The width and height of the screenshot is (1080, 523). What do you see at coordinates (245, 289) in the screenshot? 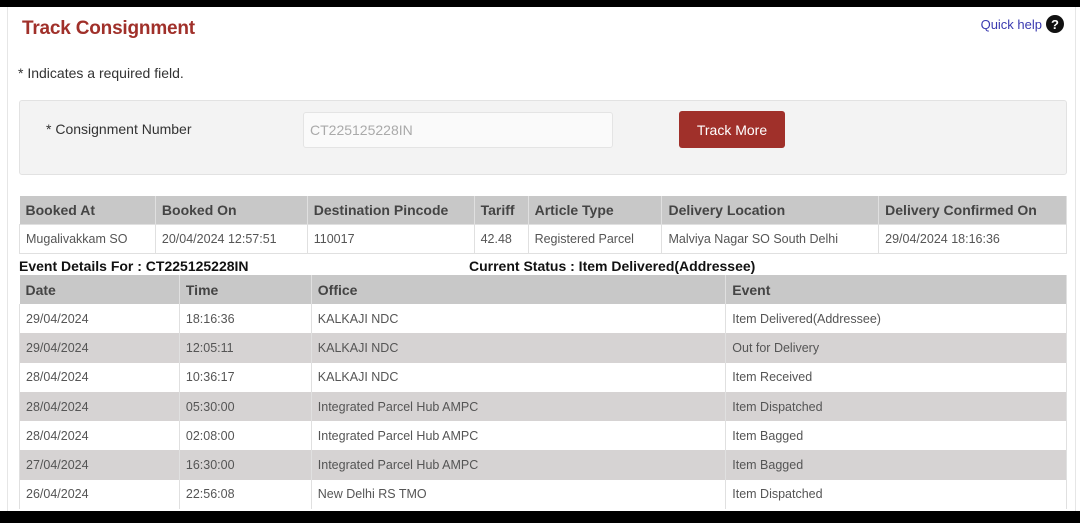
I see `col-time: Time` at bounding box center [245, 289].